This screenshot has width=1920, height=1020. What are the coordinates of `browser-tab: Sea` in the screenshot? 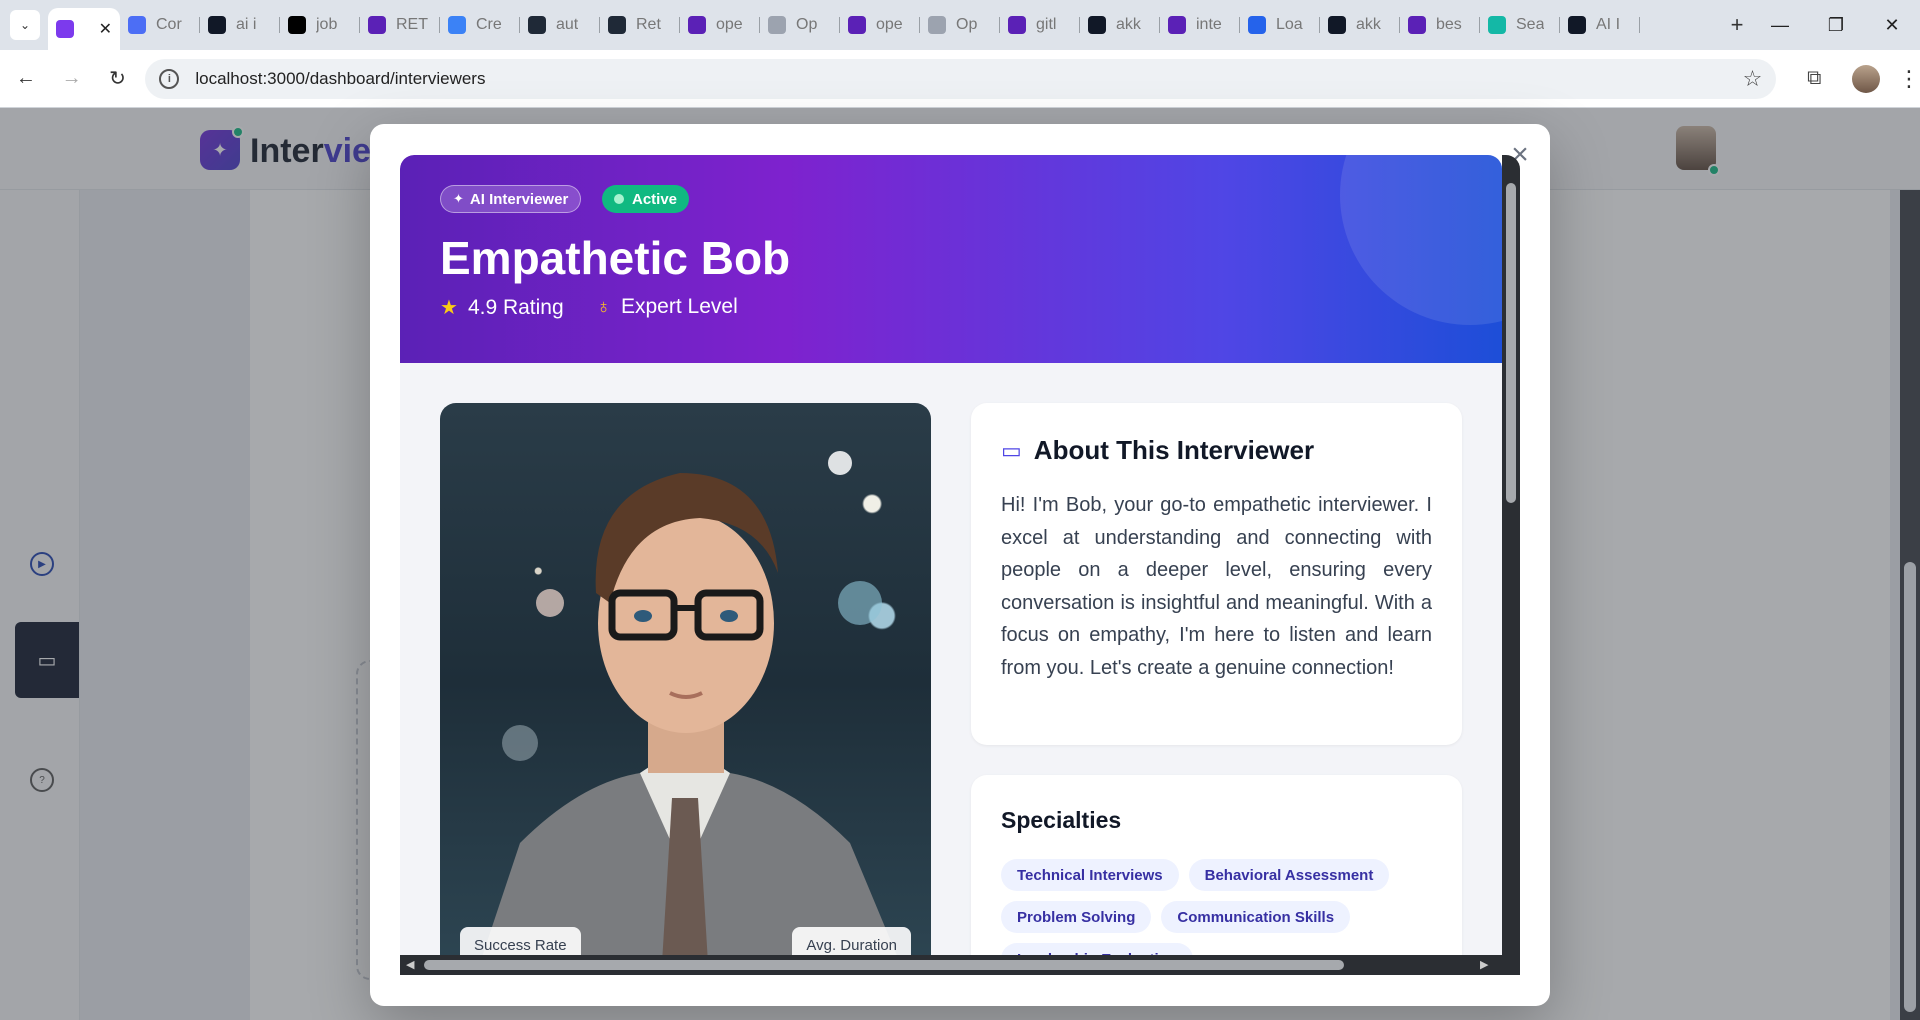 It's located at (1520, 25).